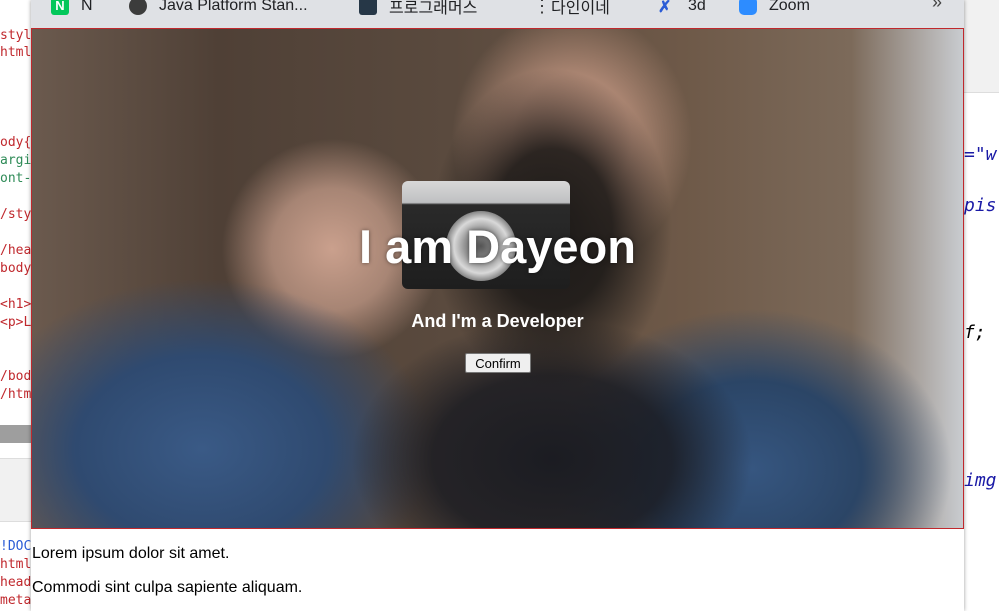 This screenshot has width=999, height=611. What do you see at coordinates (433, 8) in the screenshot?
I see `bookmark-label: 프로그래머스` at bounding box center [433, 8].